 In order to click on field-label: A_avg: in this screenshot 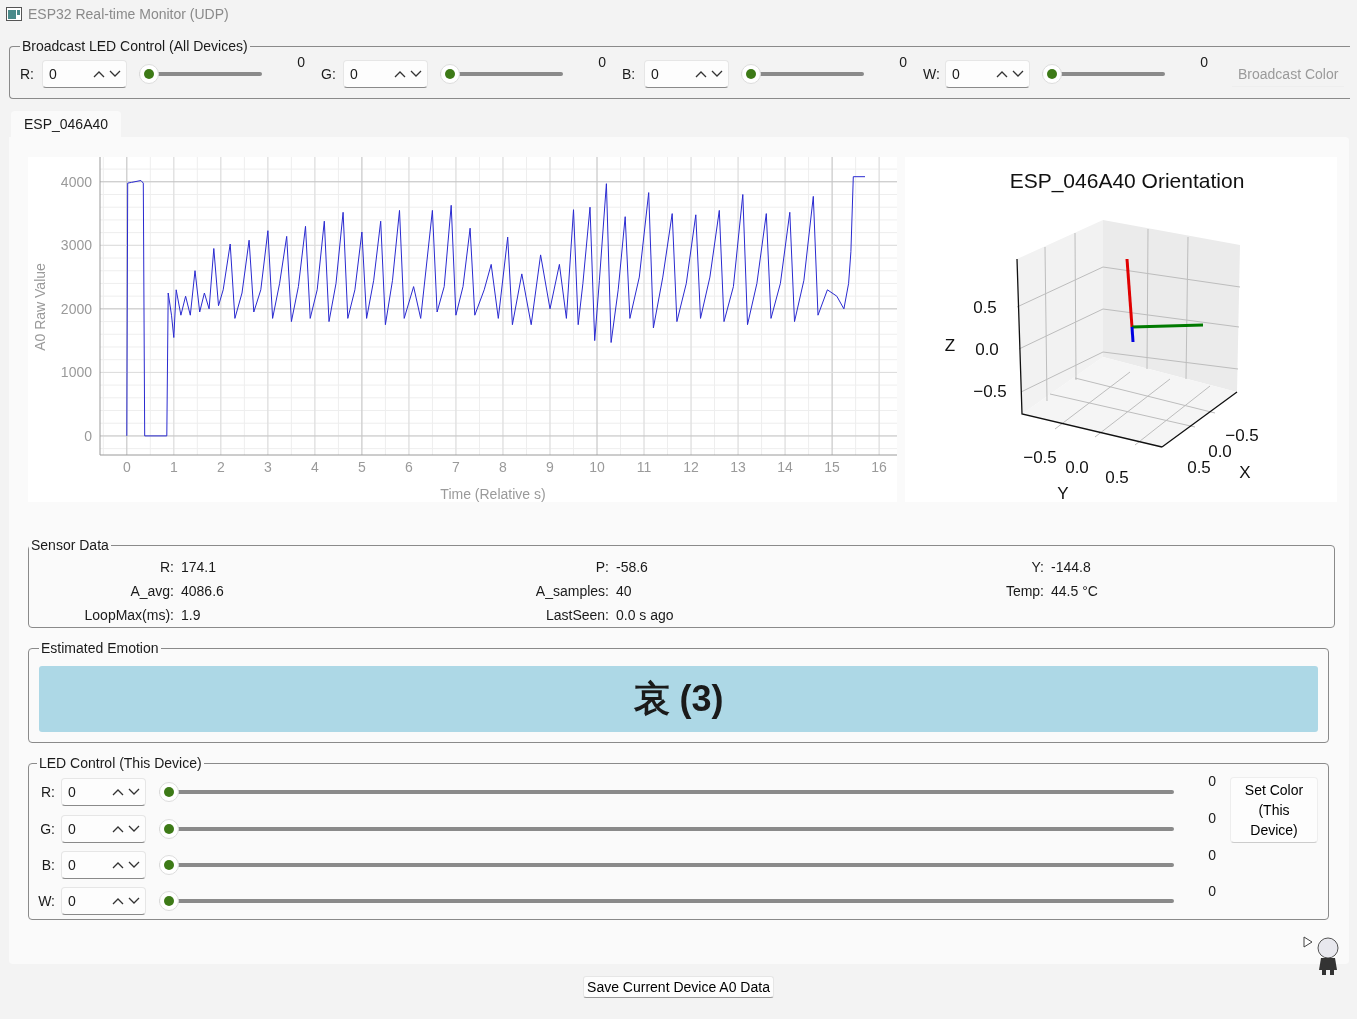, I will do `click(151, 591)`.